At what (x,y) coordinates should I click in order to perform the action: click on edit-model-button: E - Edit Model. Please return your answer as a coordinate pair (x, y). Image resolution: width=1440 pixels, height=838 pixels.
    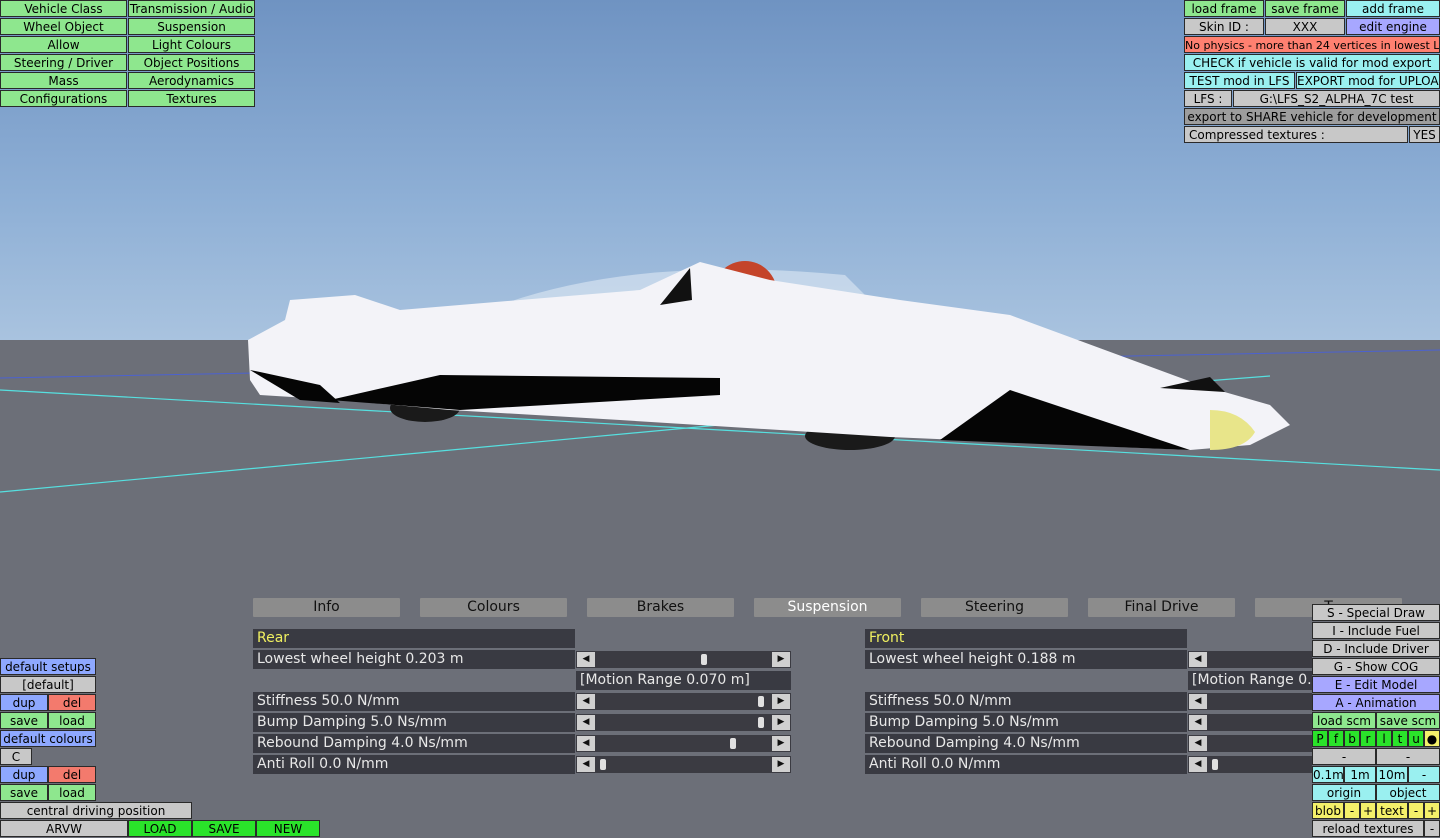
    Looking at the image, I should click on (1376, 684).